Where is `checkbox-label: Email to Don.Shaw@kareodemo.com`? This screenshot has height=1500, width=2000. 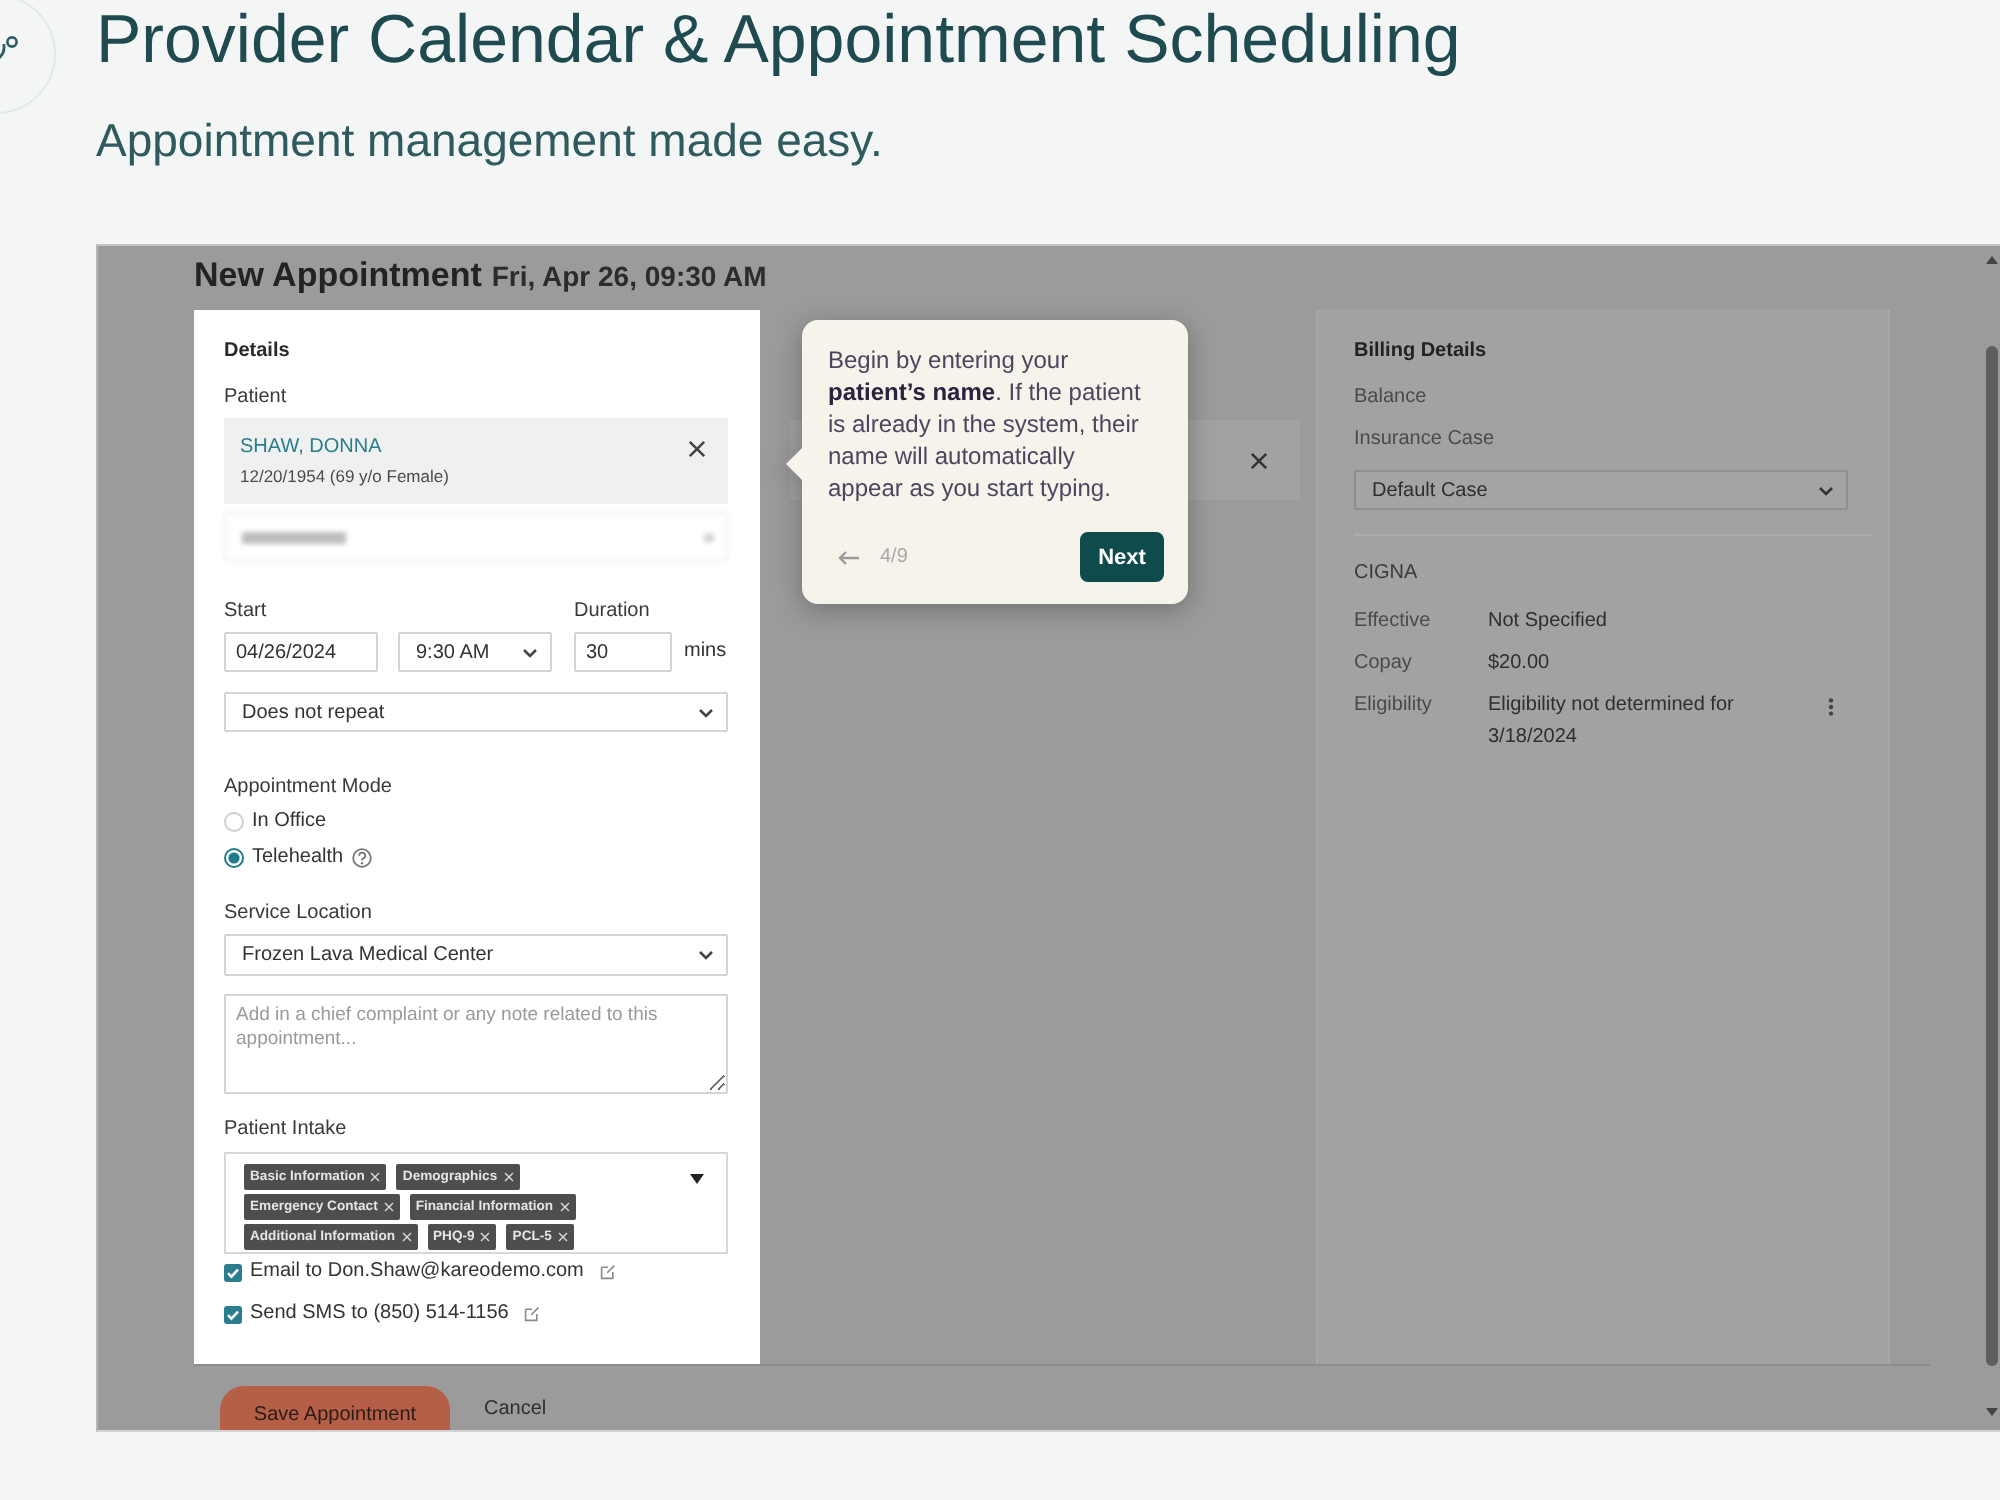 checkbox-label: Email to Don.Shaw@kareodemo.com is located at coordinates (417, 1272).